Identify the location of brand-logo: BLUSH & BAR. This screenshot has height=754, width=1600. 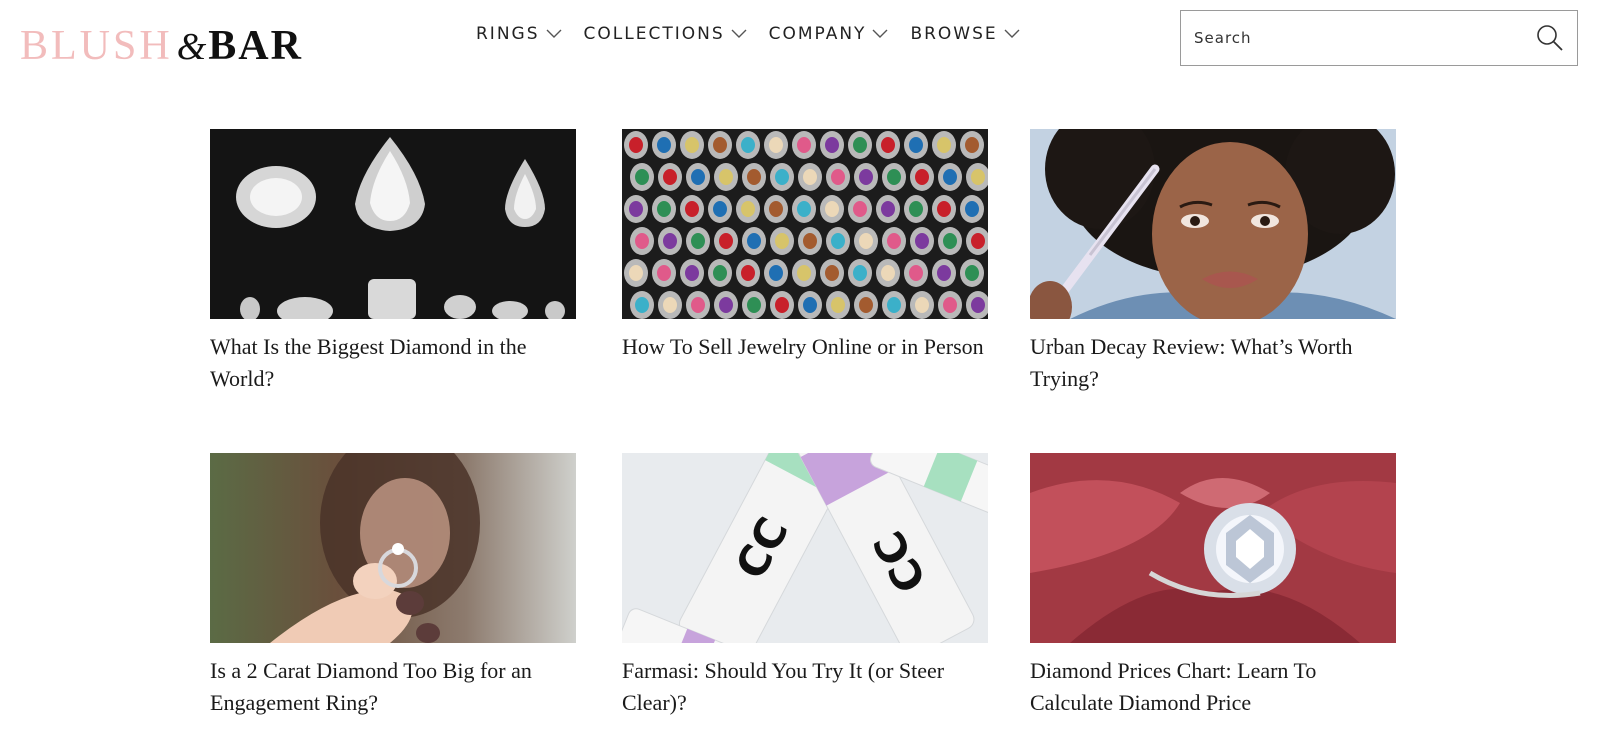
(161, 46).